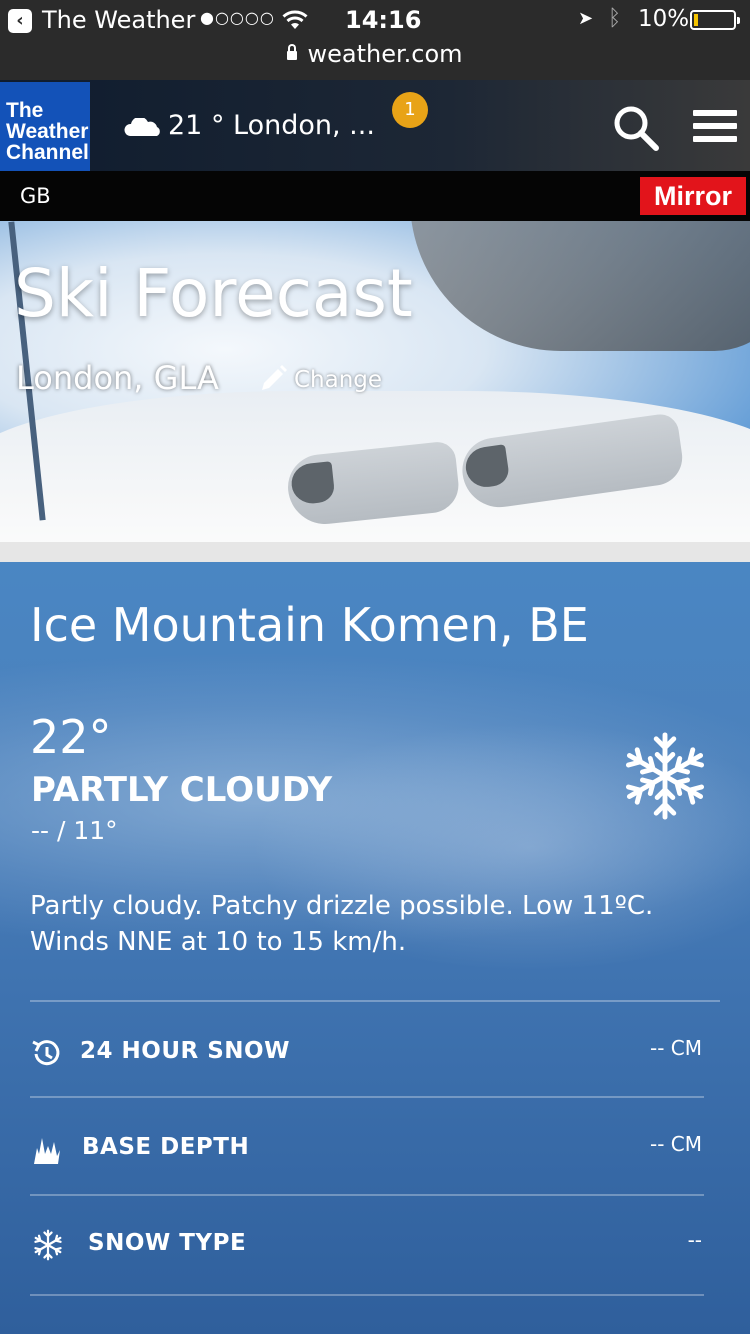 Image resolution: width=750 pixels, height=1334 pixels. Describe the element at coordinates (118, 20) in the screenshot. I see `back-app-label: The Weather` at that location.